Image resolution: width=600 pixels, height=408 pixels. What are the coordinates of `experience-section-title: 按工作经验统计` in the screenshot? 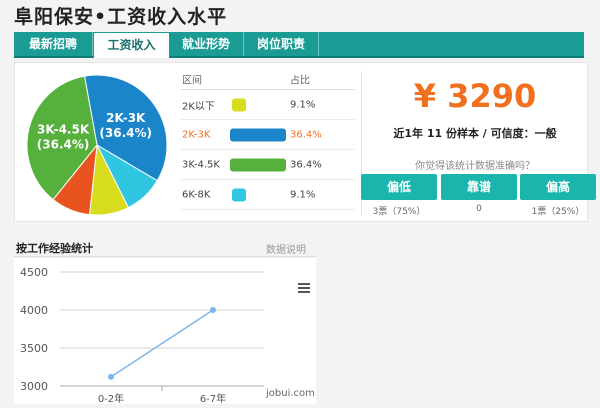 It's located at (54, 248).